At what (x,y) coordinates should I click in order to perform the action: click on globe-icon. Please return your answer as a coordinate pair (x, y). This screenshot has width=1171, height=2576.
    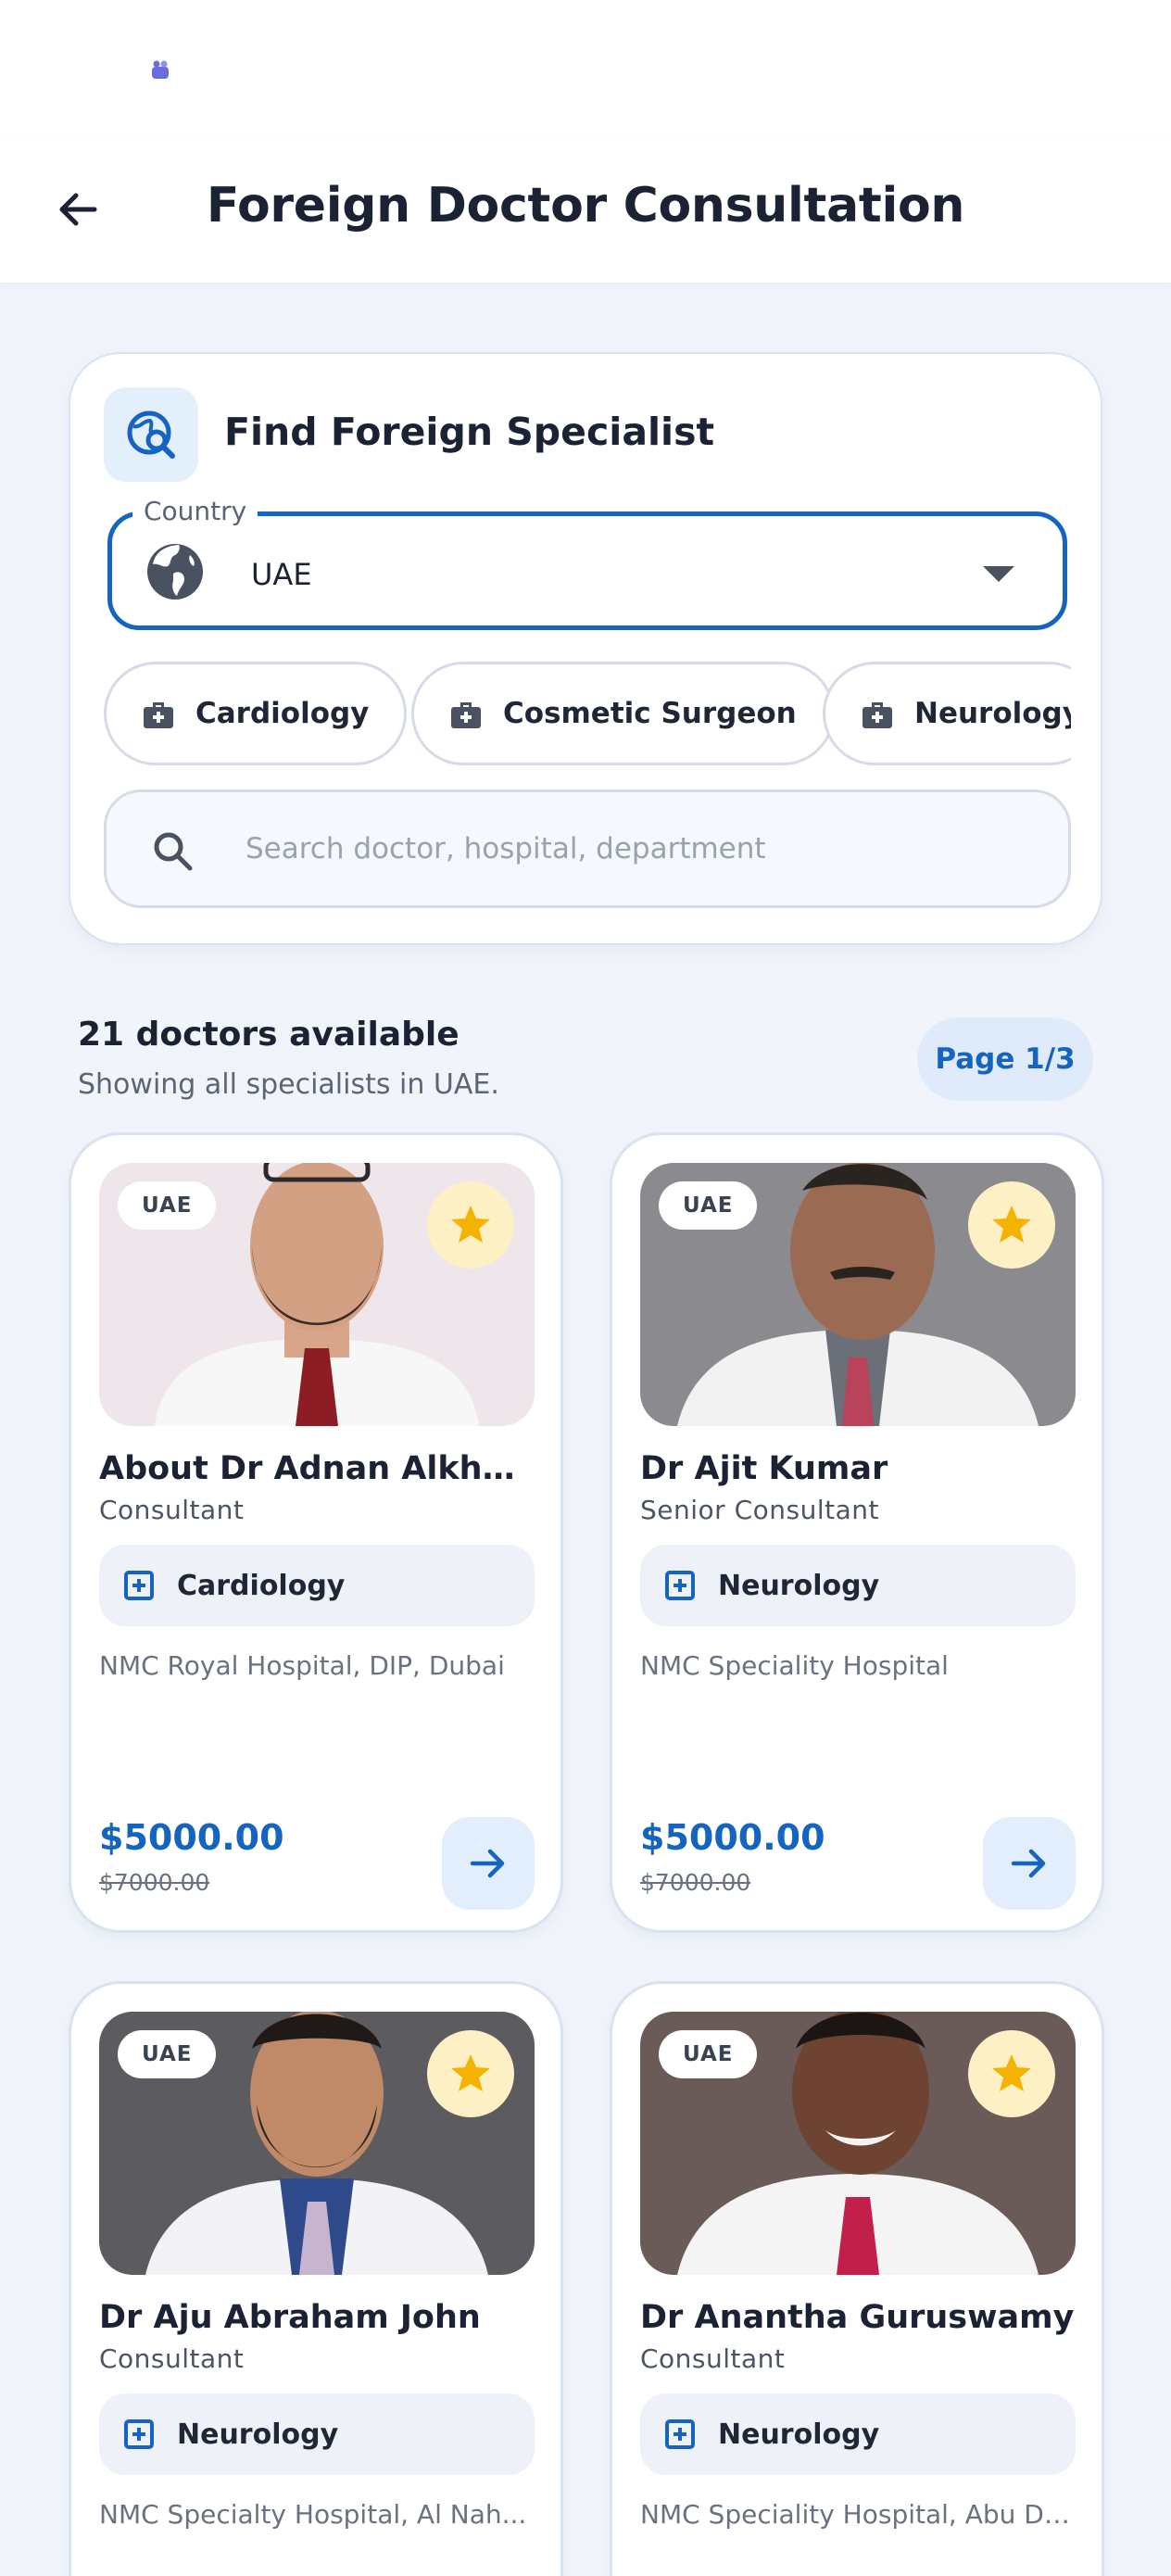
    Looking at the image, I should click on (175, 572).